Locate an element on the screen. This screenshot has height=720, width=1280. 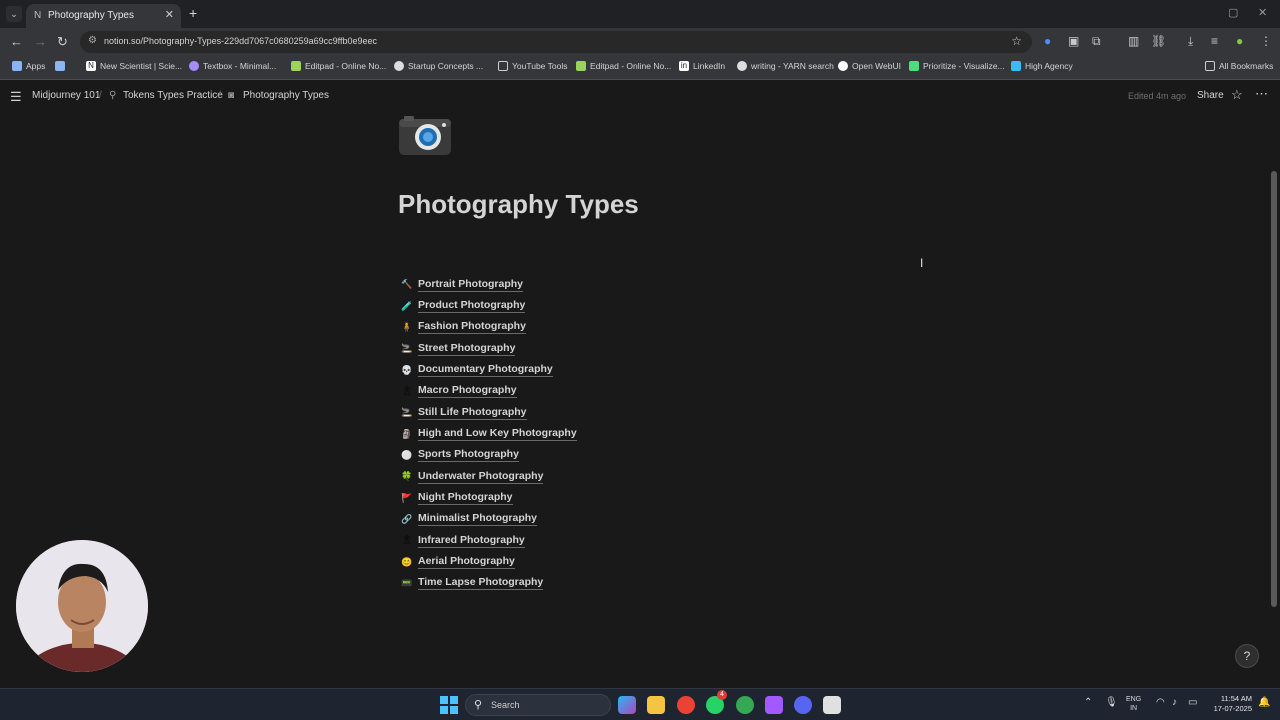
page-link: 🧪 Product Photography is located at coordinates (488, 305).